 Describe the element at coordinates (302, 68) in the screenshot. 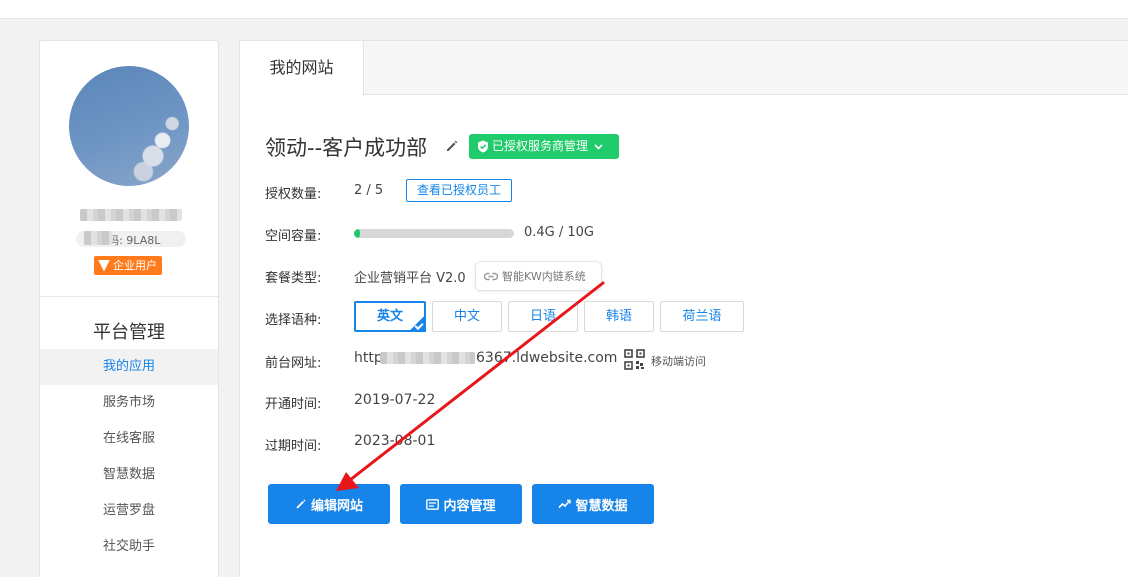

I see `tab-my-website: 我的网站` at that location.